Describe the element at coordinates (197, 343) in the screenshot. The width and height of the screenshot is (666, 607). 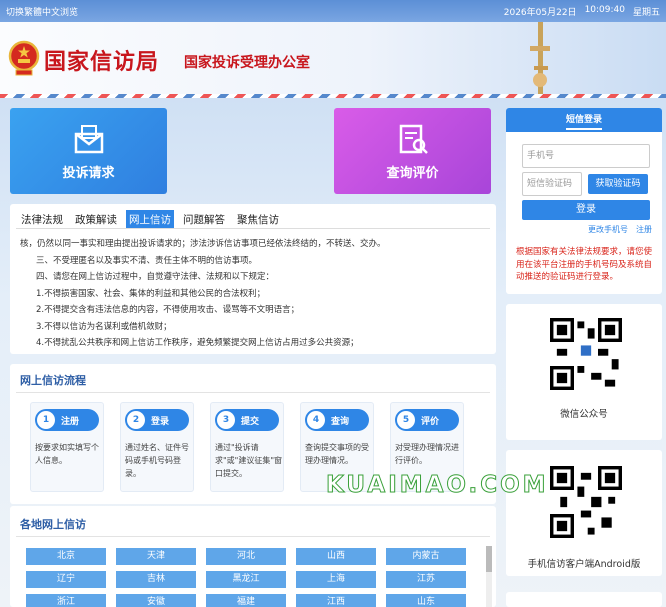
I see `policy-line: 4.不得扰乱公共秩序和网上信访工作秩序，避免频繁提交网上信访占用过多公共资源；` at that location.